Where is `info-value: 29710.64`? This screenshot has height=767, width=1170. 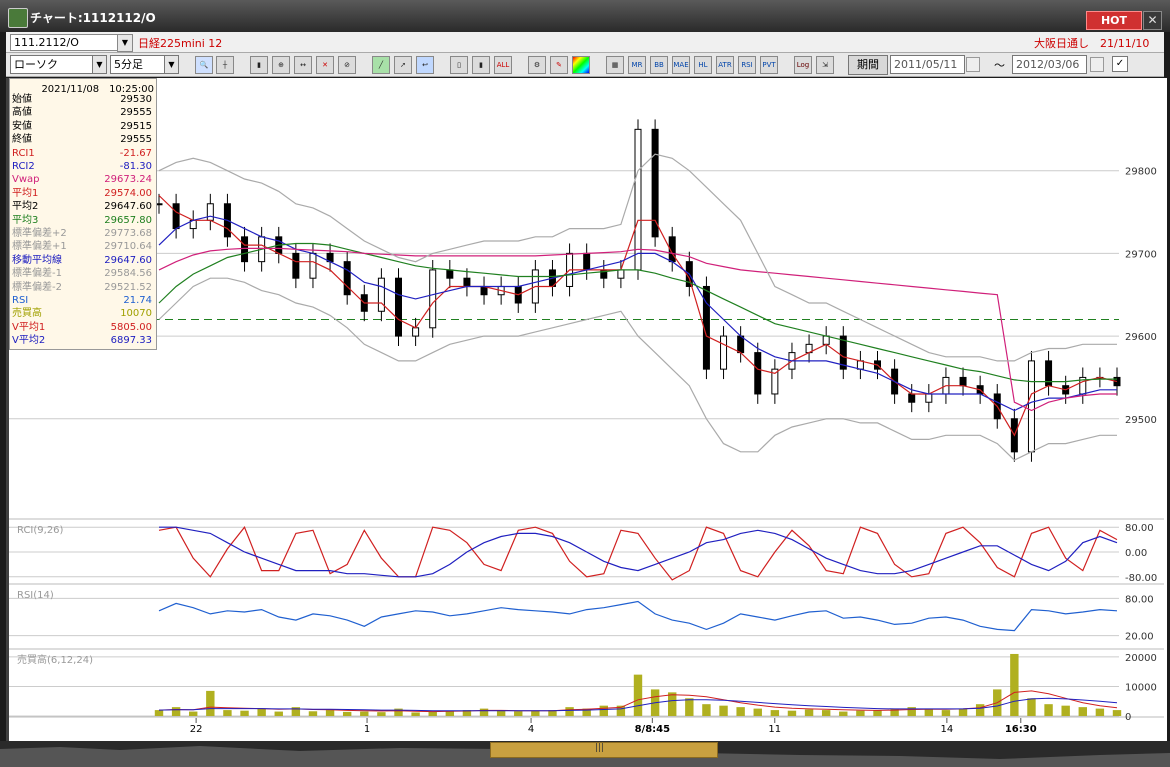 info-value: 29710.64 is located at coordinates (128, 247).